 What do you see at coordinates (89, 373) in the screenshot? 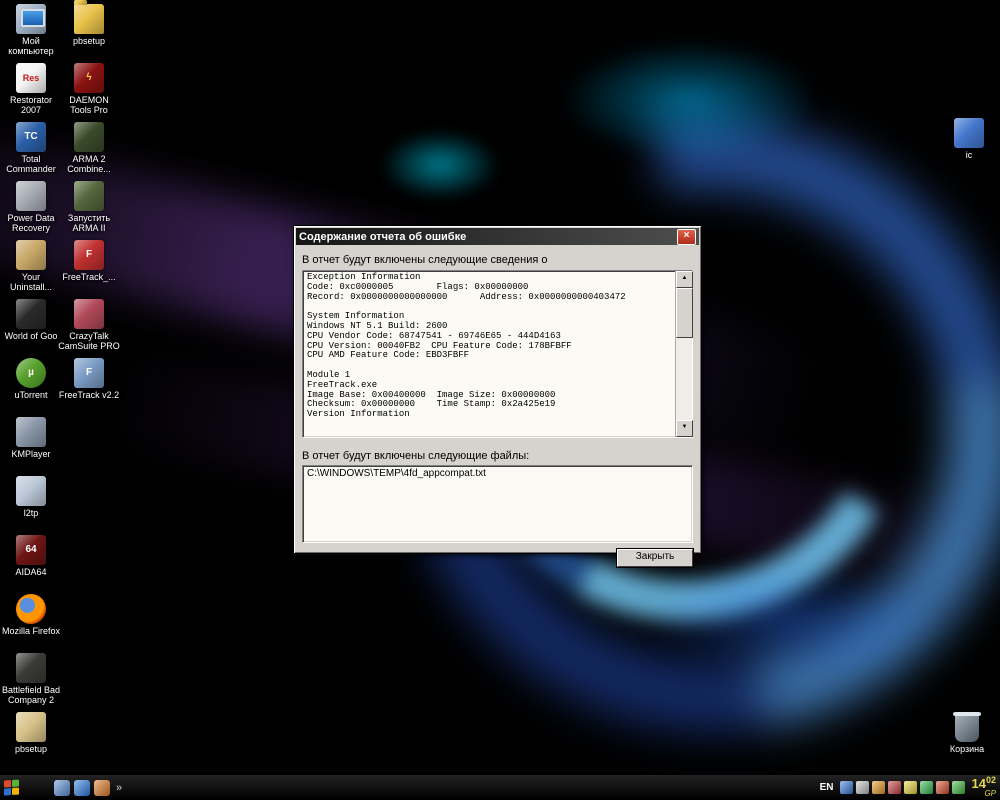
I see `freetrack-icon: F` at bounding box center [89, 373].